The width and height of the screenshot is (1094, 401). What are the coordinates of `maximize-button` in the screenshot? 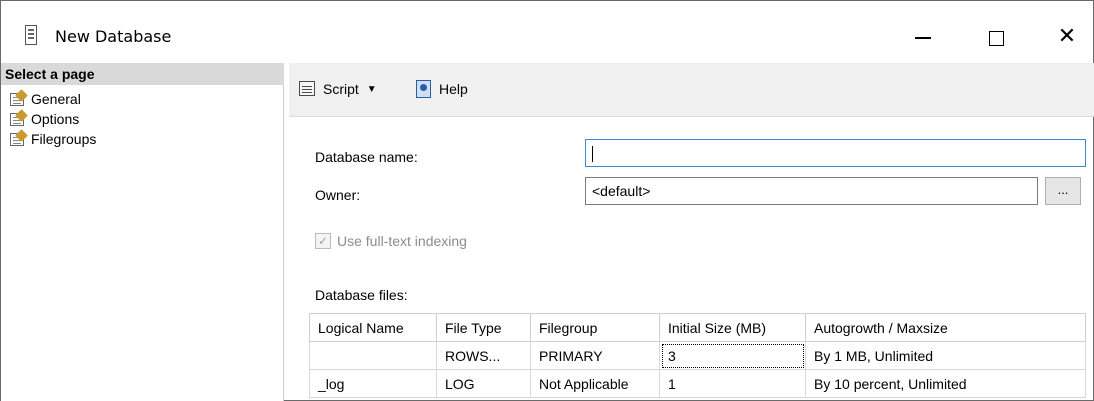 It's located at (996, 36).